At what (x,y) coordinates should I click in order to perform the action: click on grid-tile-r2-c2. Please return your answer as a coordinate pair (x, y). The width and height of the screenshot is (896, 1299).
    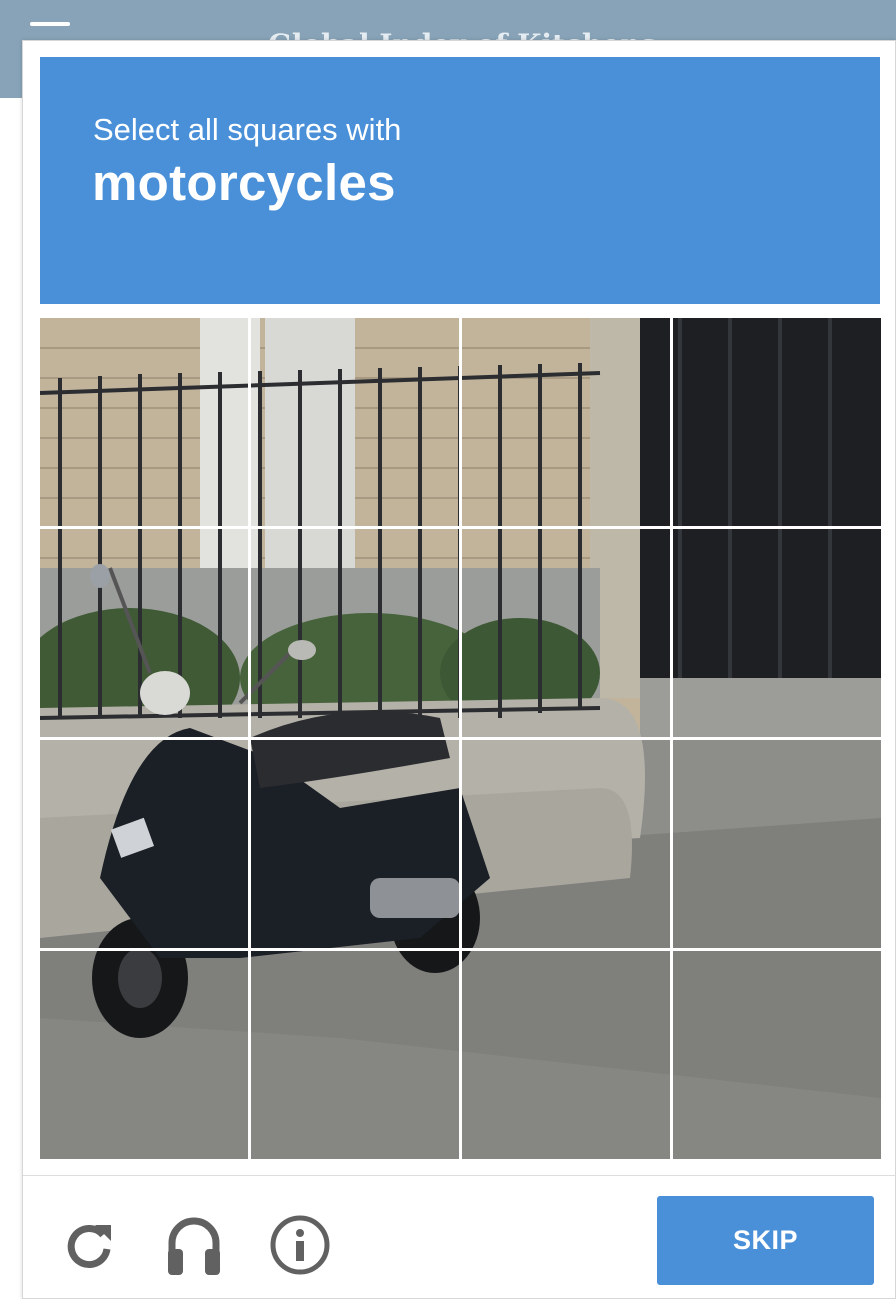
    Looking at the image, I should click on (355, 633).